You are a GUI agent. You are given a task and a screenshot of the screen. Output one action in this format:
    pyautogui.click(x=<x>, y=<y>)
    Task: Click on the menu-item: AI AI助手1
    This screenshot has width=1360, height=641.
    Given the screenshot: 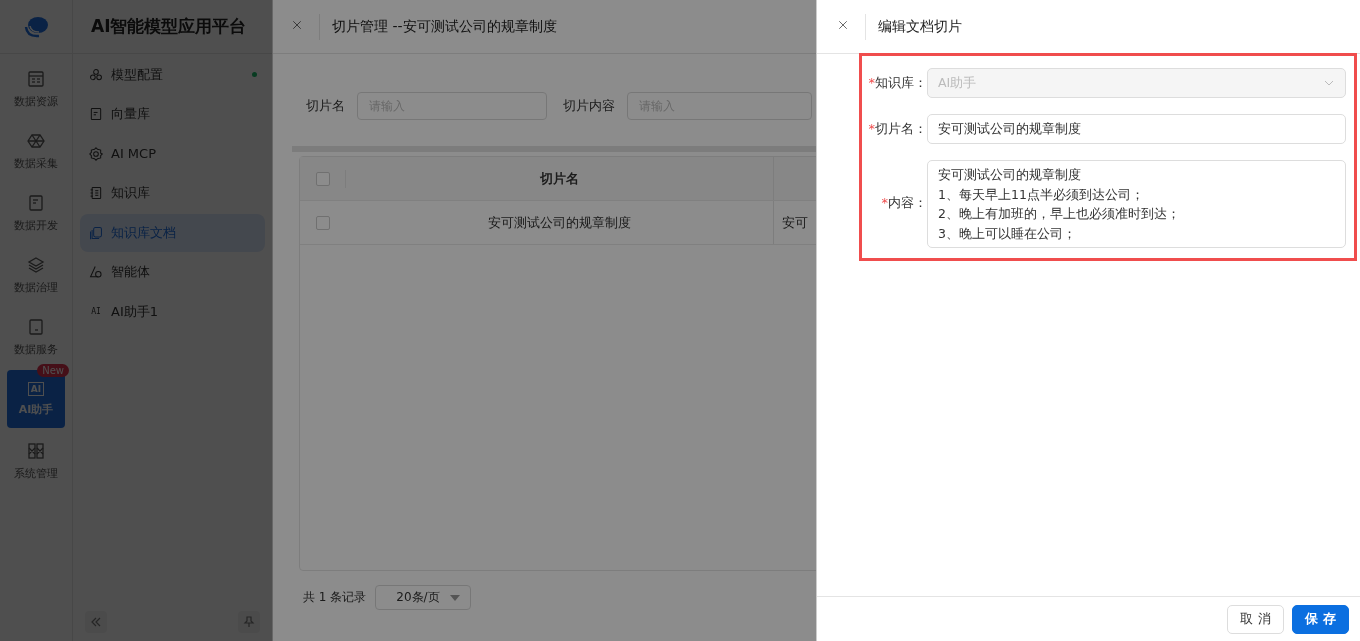 What is the action you would take?
    pyautogui.click(x=172, y=311)
    